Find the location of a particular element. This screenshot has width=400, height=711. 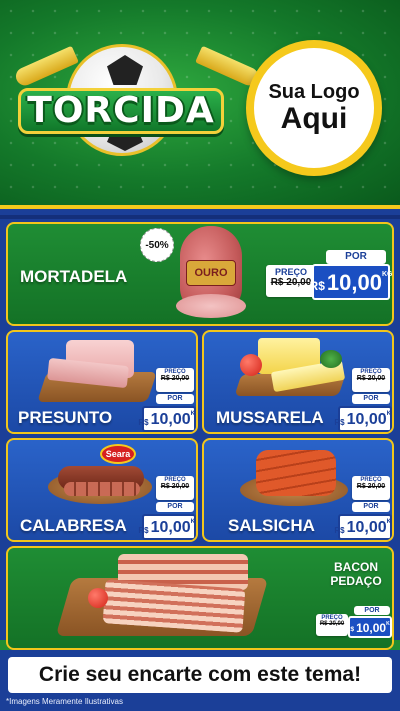

new-price-label-bacon: POR is located at coordinates (372, 610).